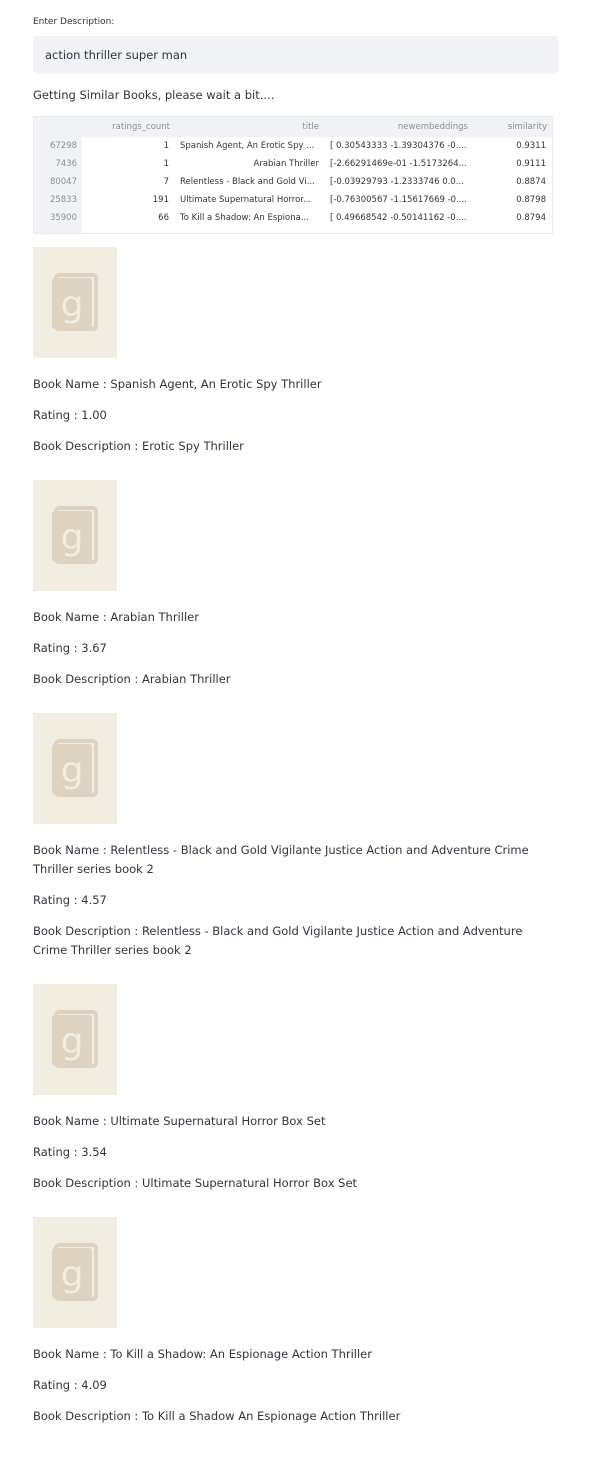  I want to click on header-ratings-count: ratings_count, so click(126, 127).